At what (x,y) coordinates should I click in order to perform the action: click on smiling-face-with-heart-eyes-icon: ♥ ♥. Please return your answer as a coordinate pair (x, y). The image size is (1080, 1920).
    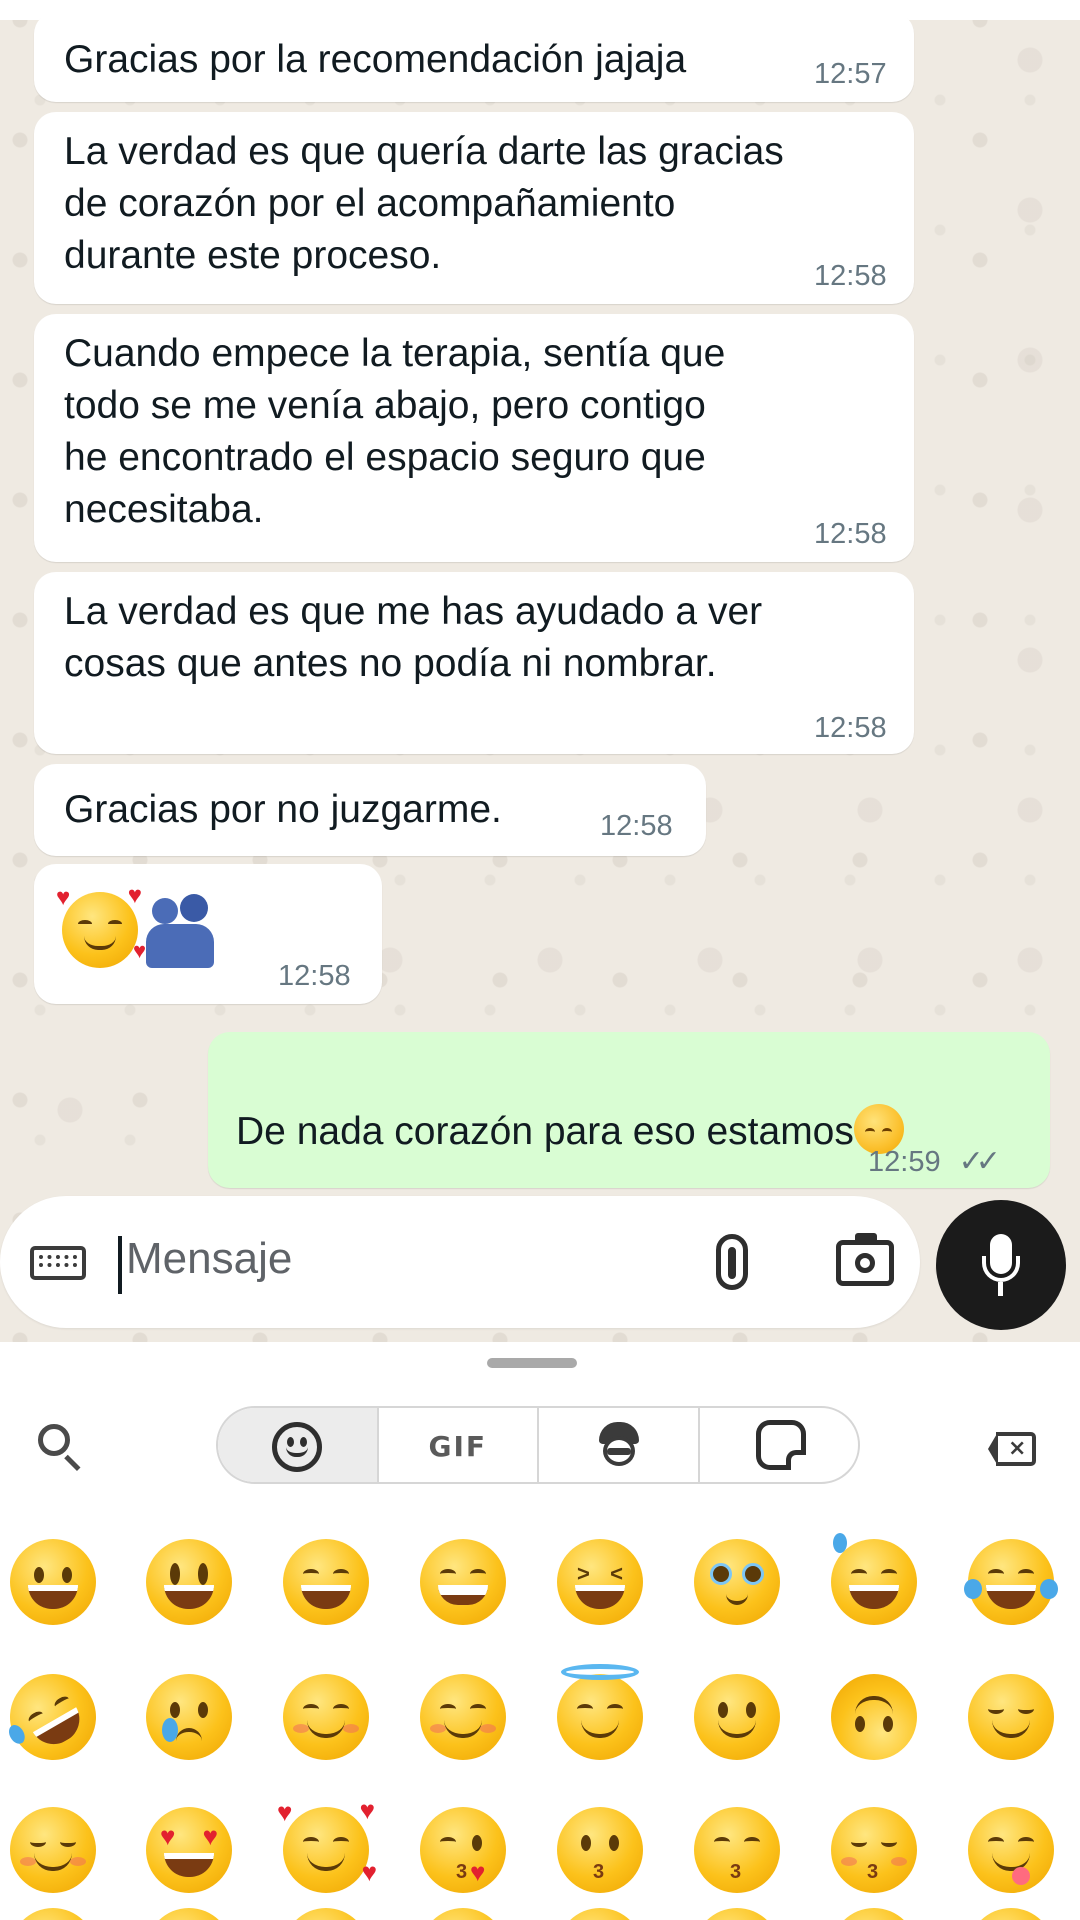
    Looking at the image, I should click on (189, 1850).